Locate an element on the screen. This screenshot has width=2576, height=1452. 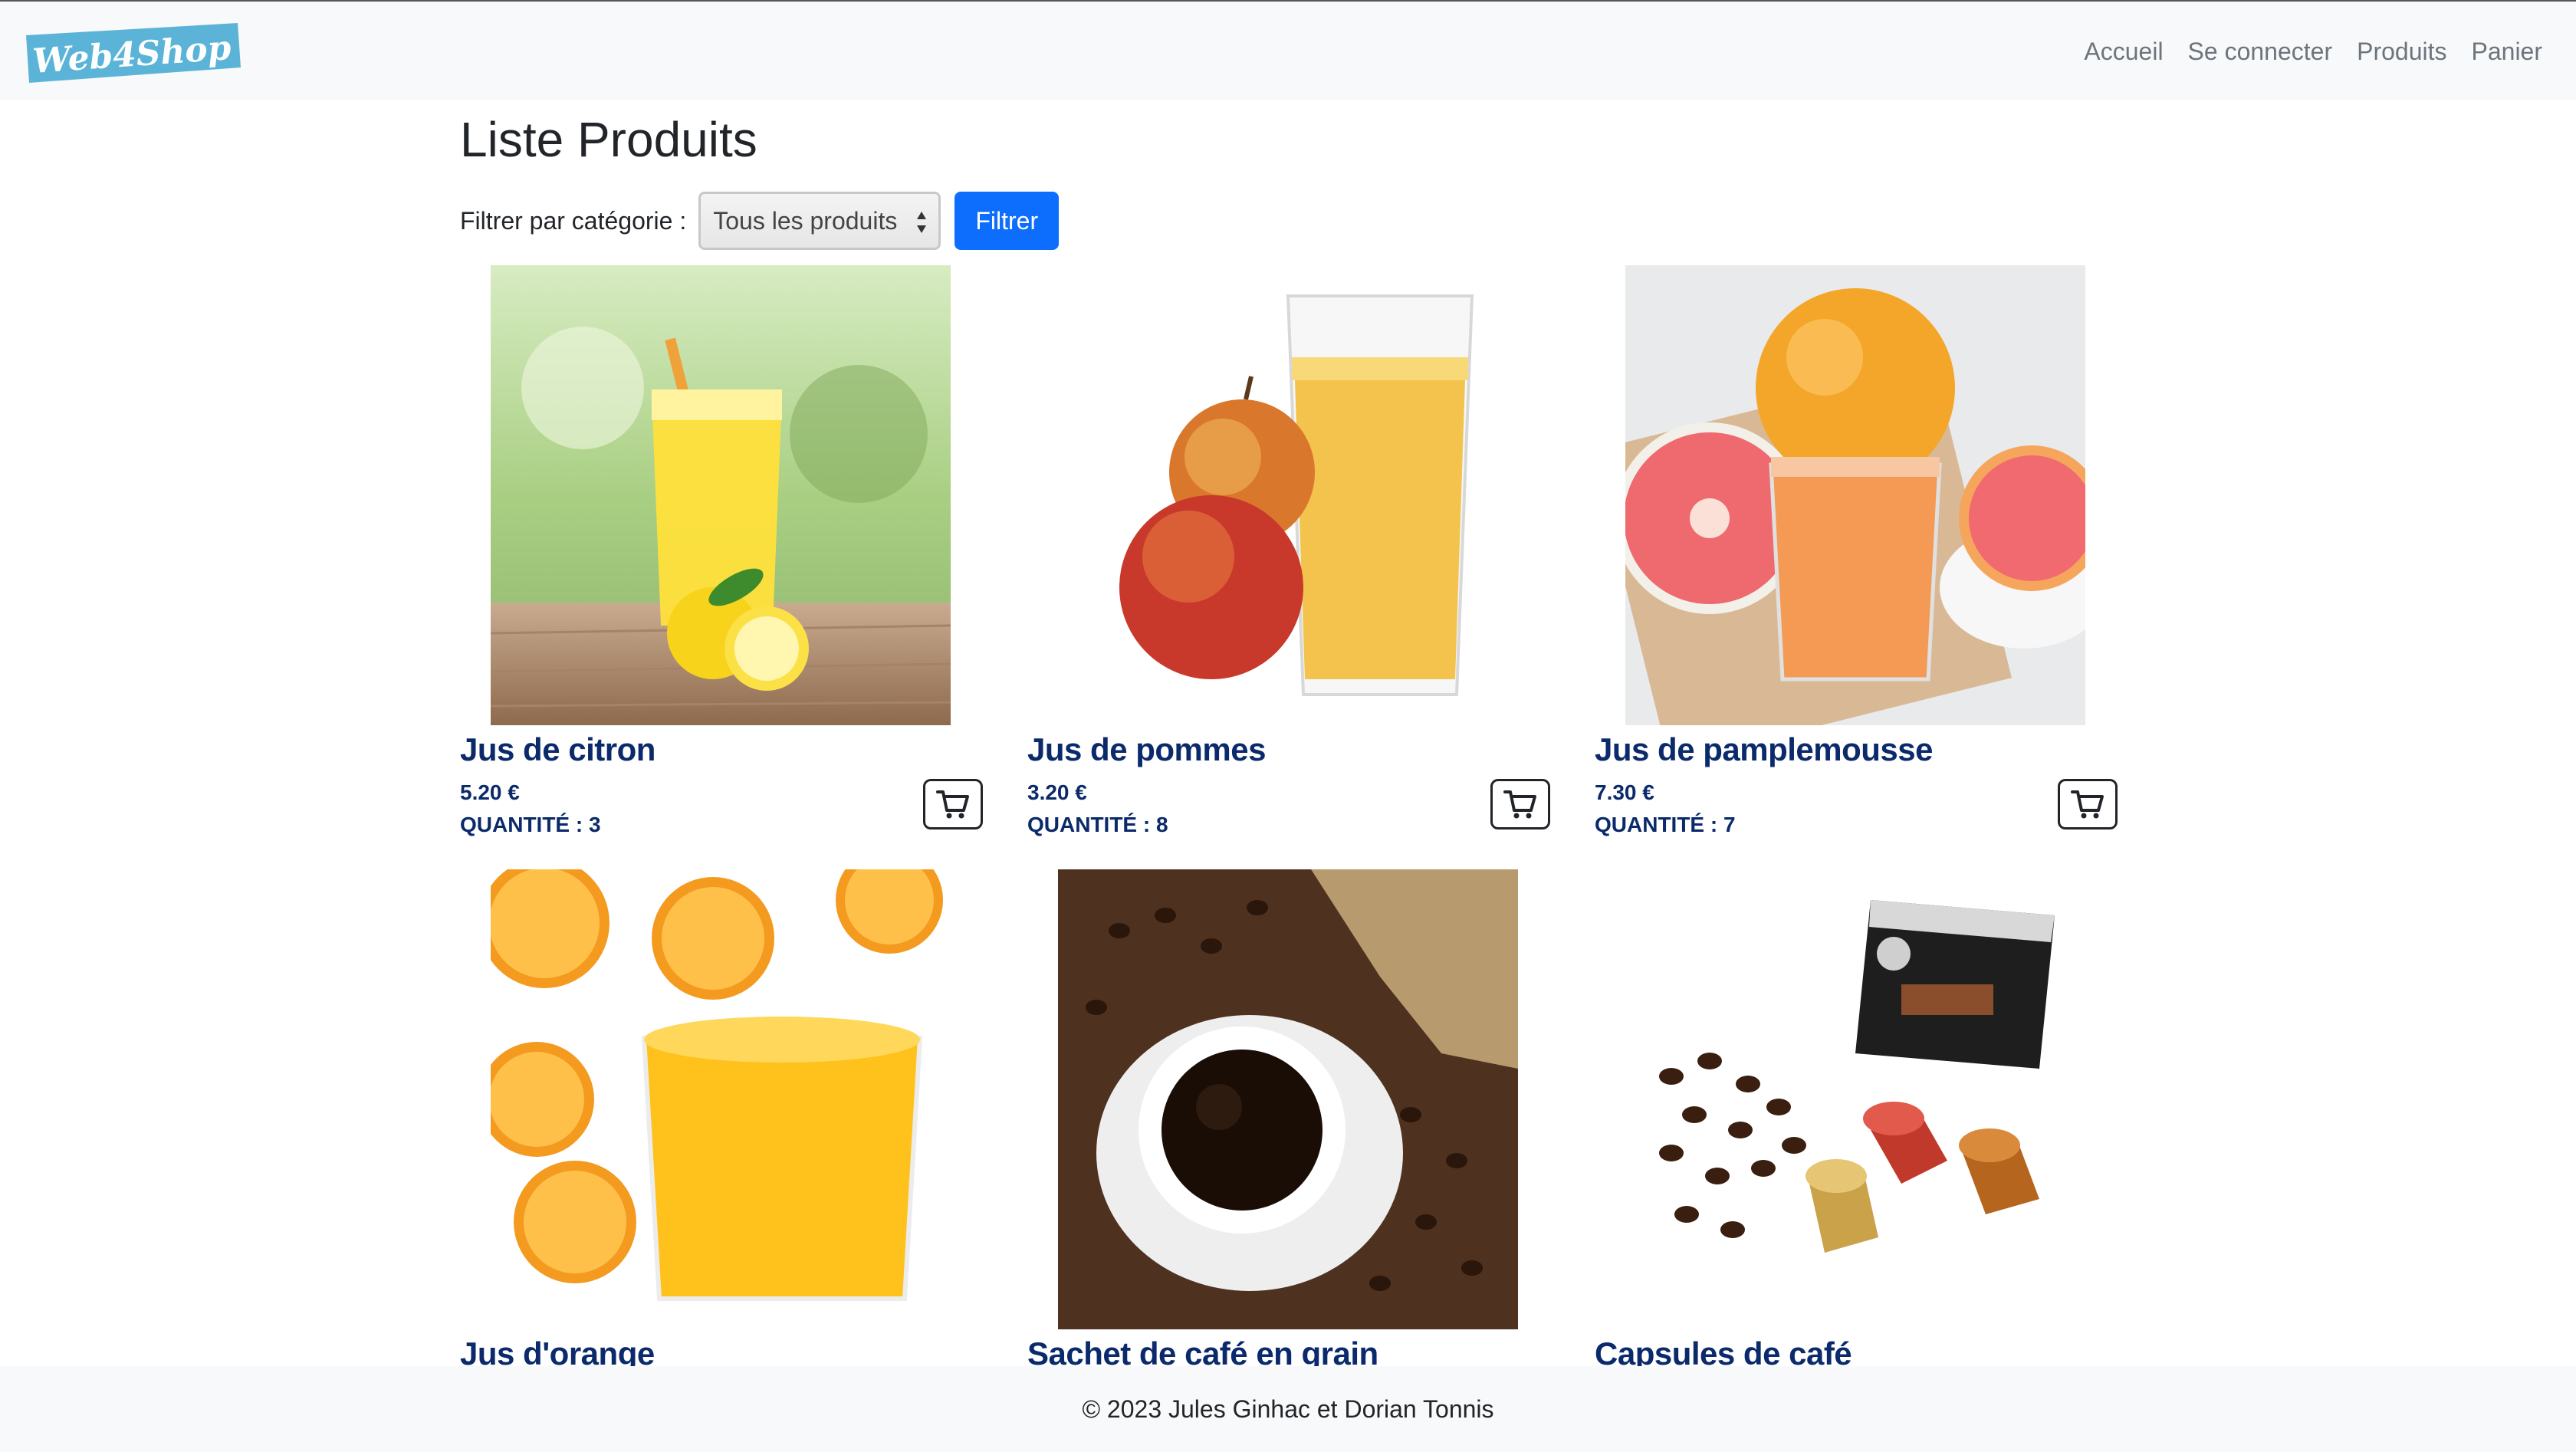
brand-logo-image: Web4Shop is located at coordinates (133, 53).